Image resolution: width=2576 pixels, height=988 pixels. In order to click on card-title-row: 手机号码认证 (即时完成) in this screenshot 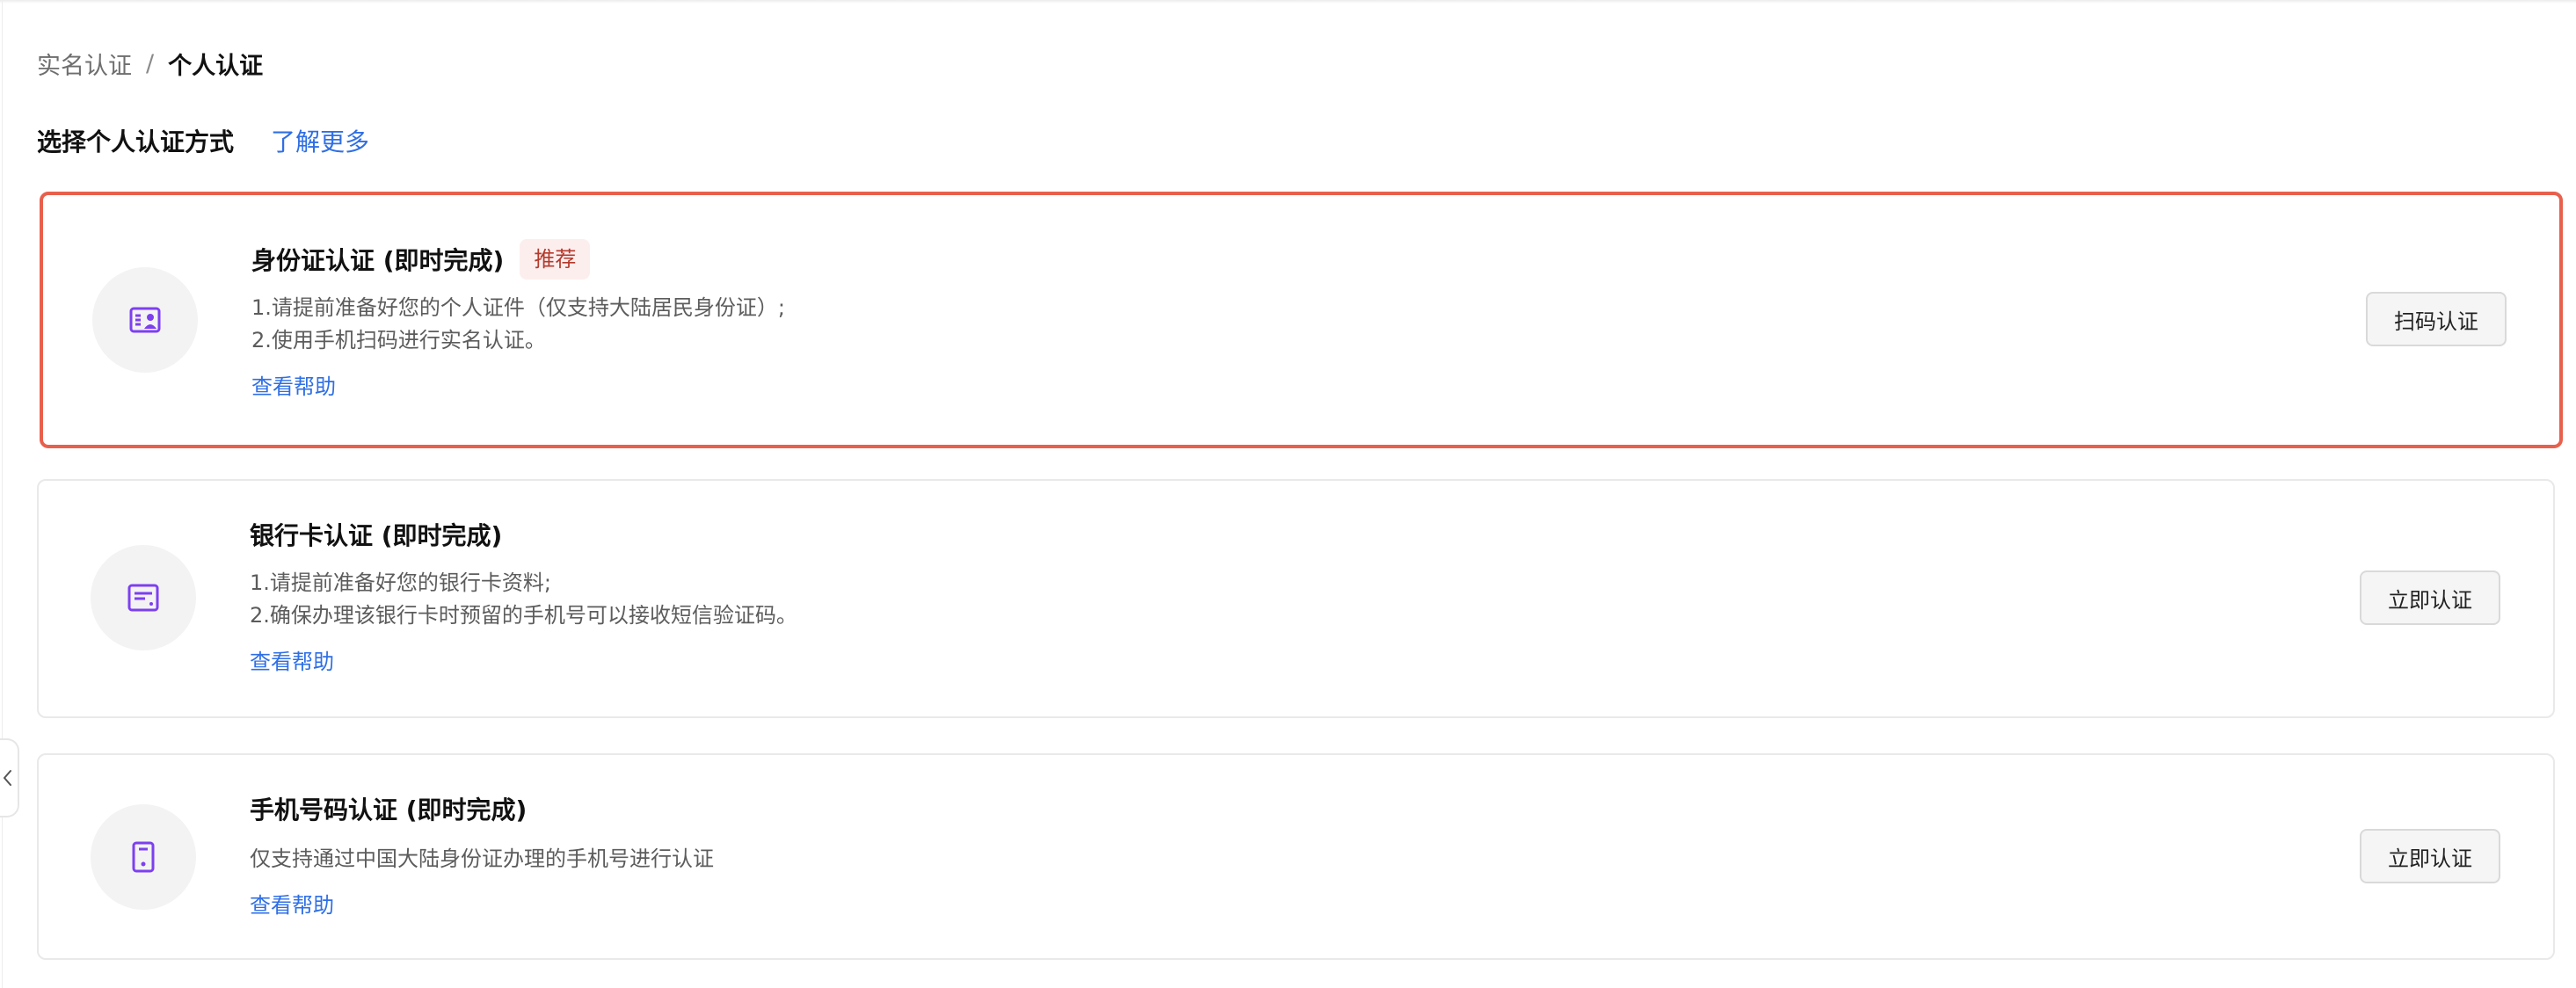, I will do `click(482, 808)`.